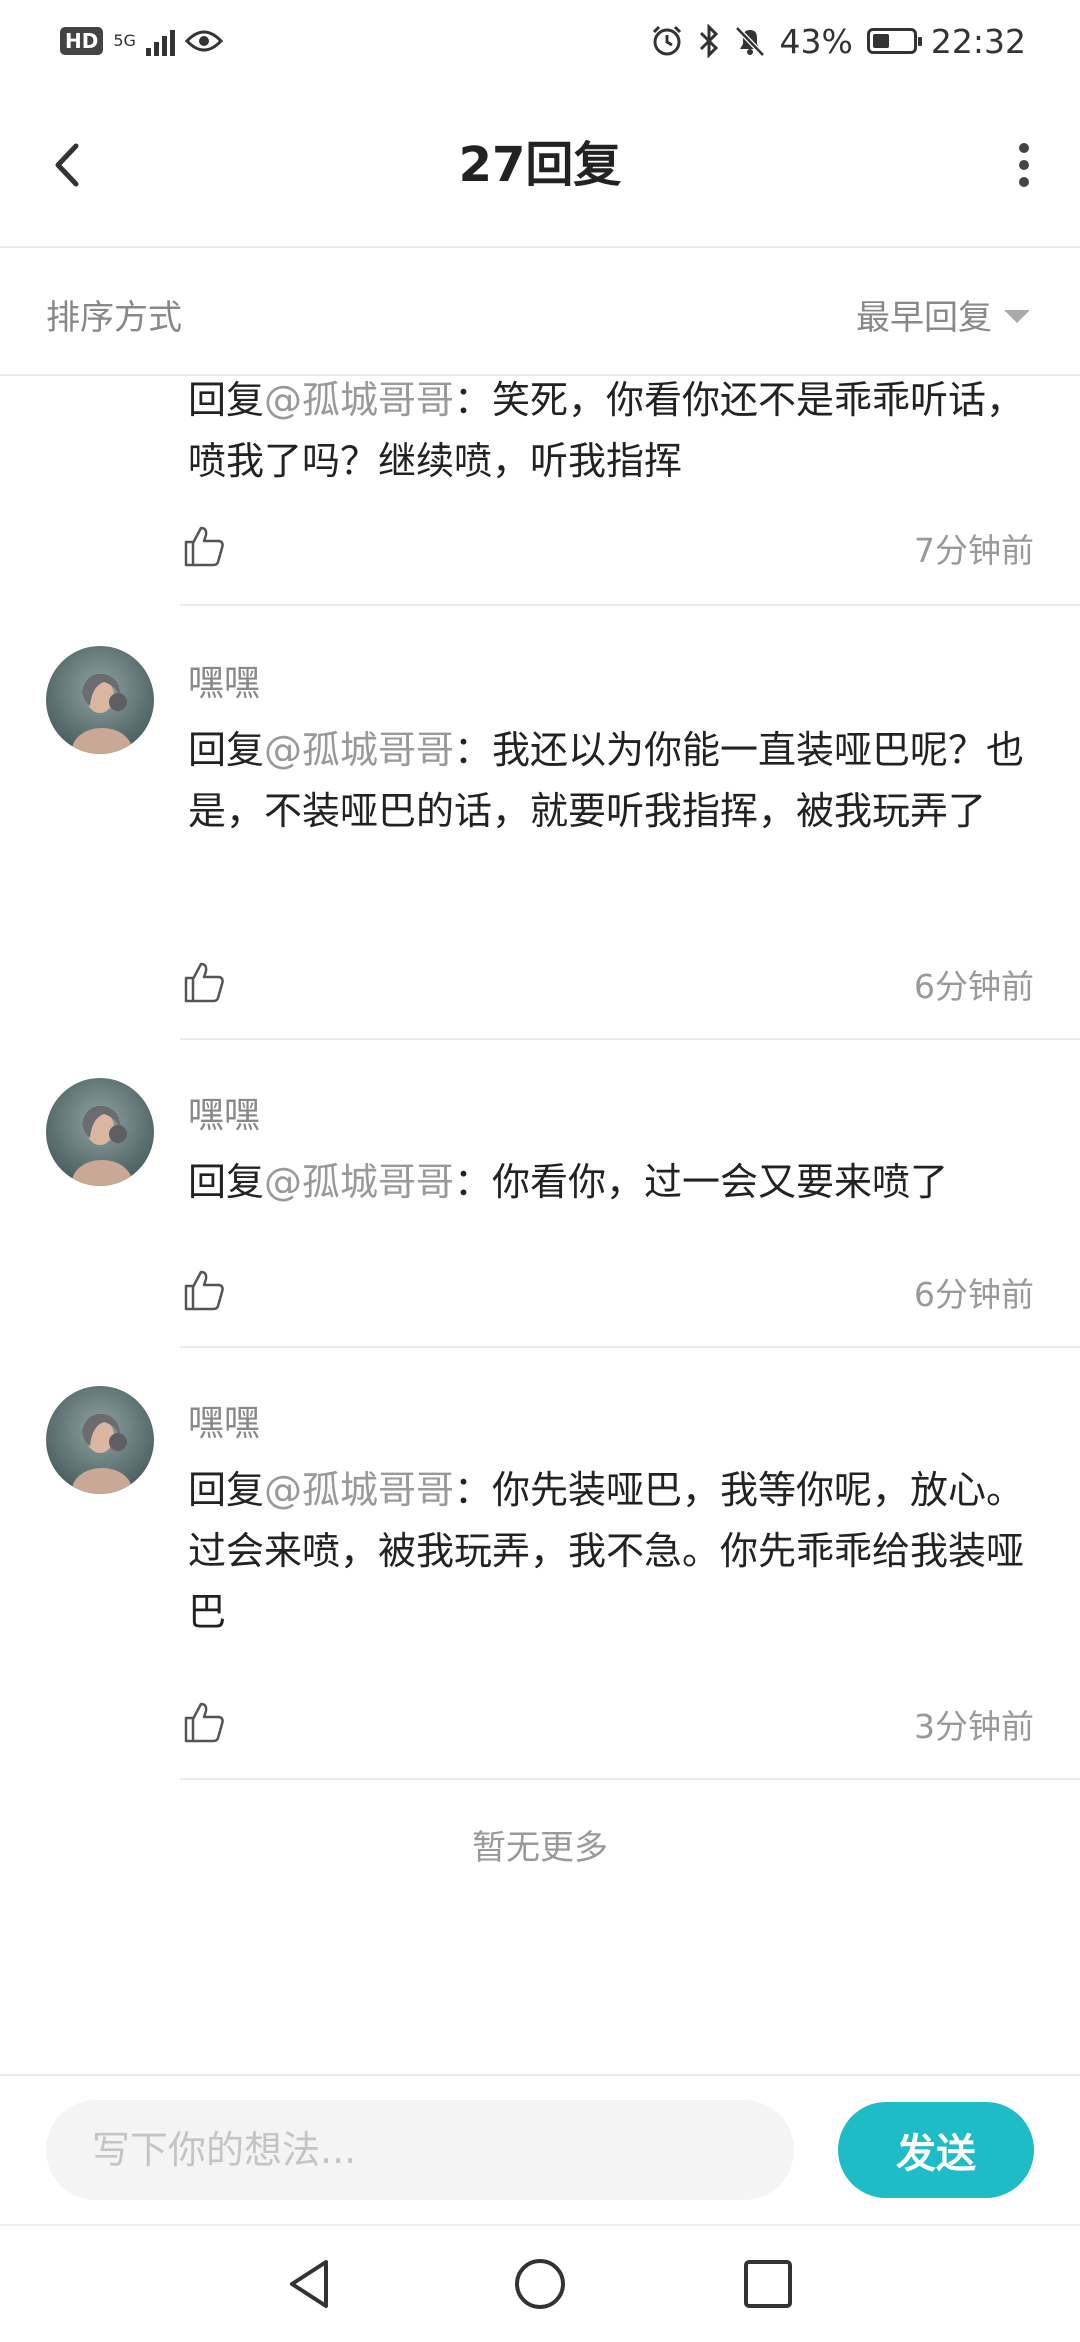 Image resolution: width=1080 pixels, height=2342 pixels. Describe the element at coordinates (540, 1848) in the screenshot. I see `no-more-text: 暂无更多` at that location.